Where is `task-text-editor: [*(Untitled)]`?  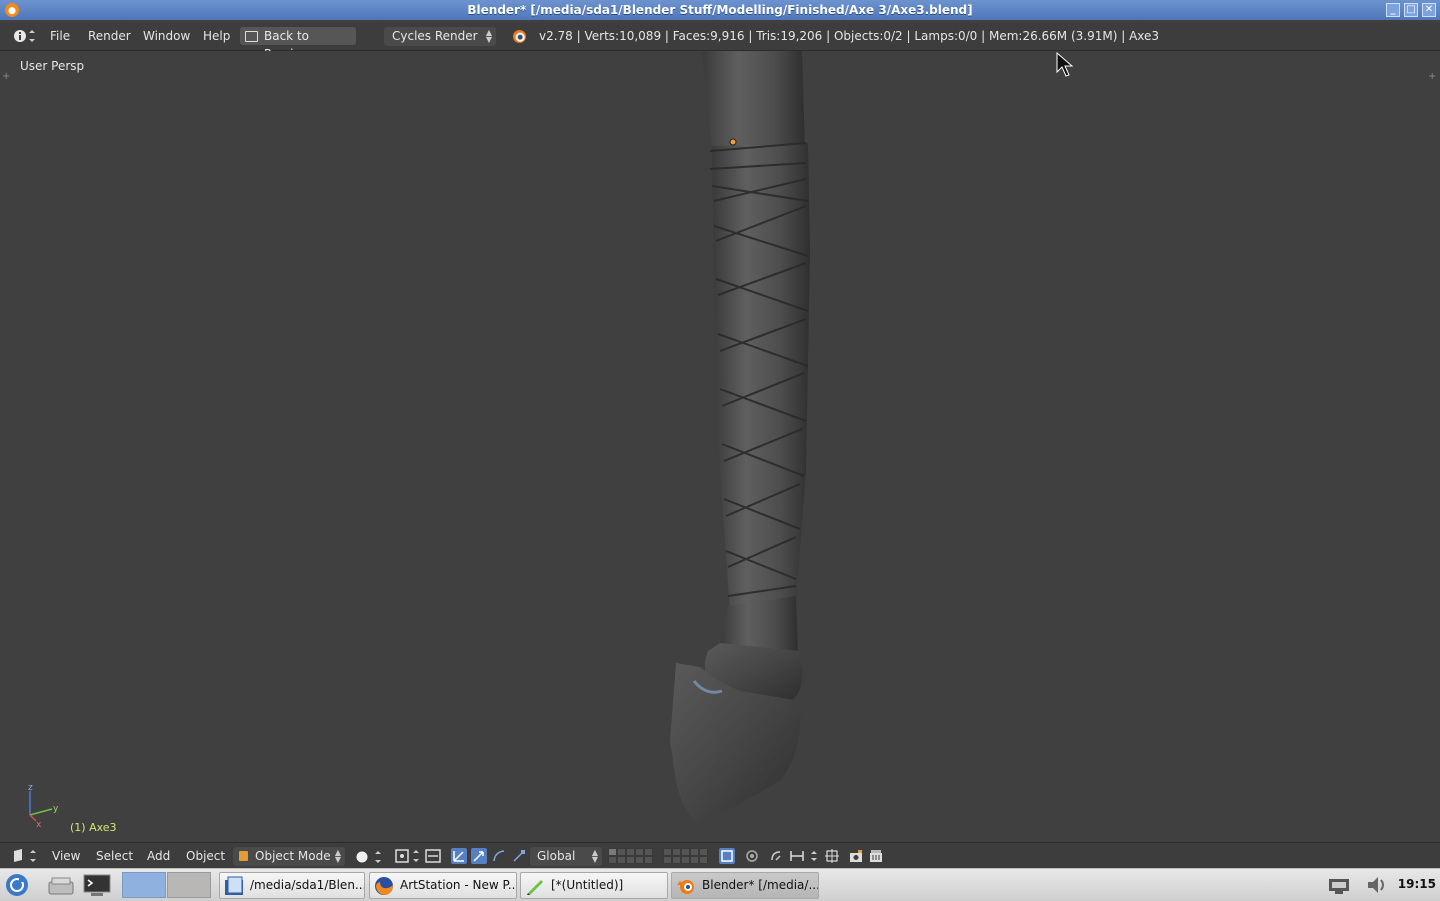 task-text-editor: [*(Untitled)] is located at coordinates (594, 885).